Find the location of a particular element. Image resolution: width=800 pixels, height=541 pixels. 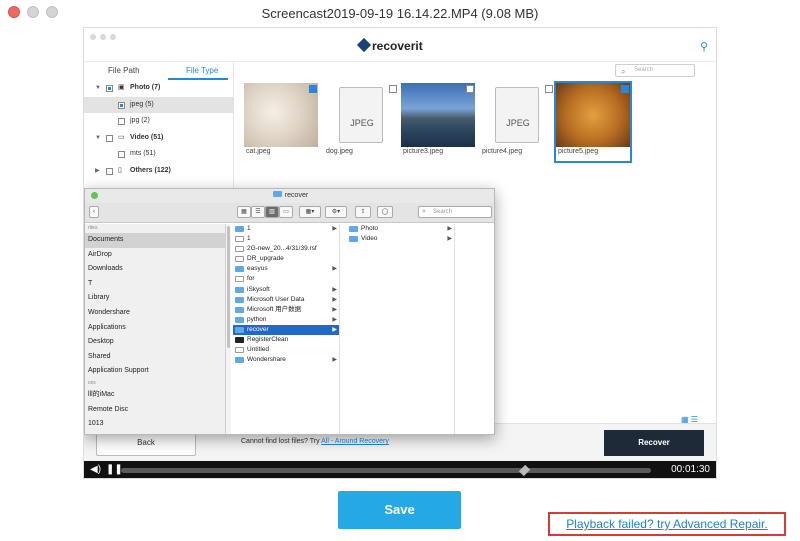

finder-row: python ▶ is located at coordinates (286, 320).